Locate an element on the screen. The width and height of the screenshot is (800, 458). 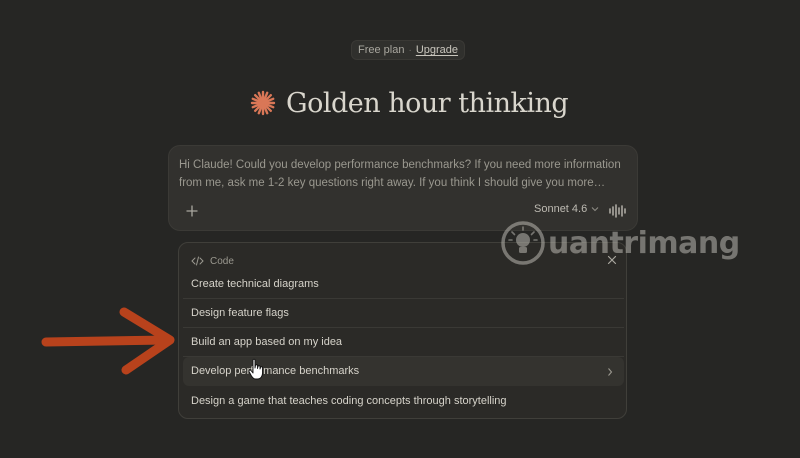
claude-star-icon is located at coordinates (263, 103).